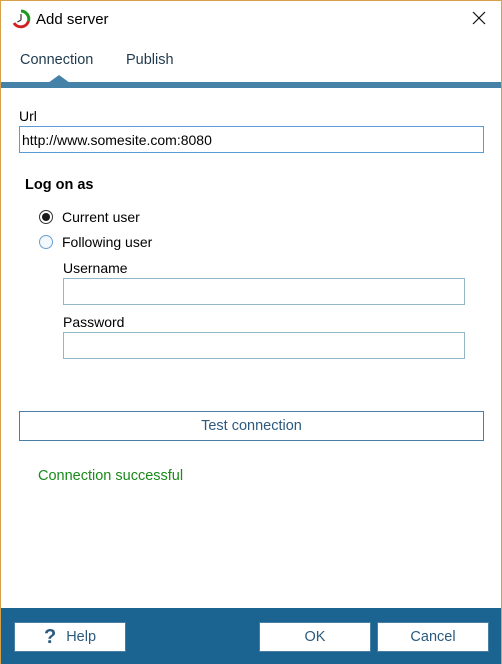 This screenshot has width=502, height=664. I want to click on radio-current-user-label: Current user, so click(101, 217).